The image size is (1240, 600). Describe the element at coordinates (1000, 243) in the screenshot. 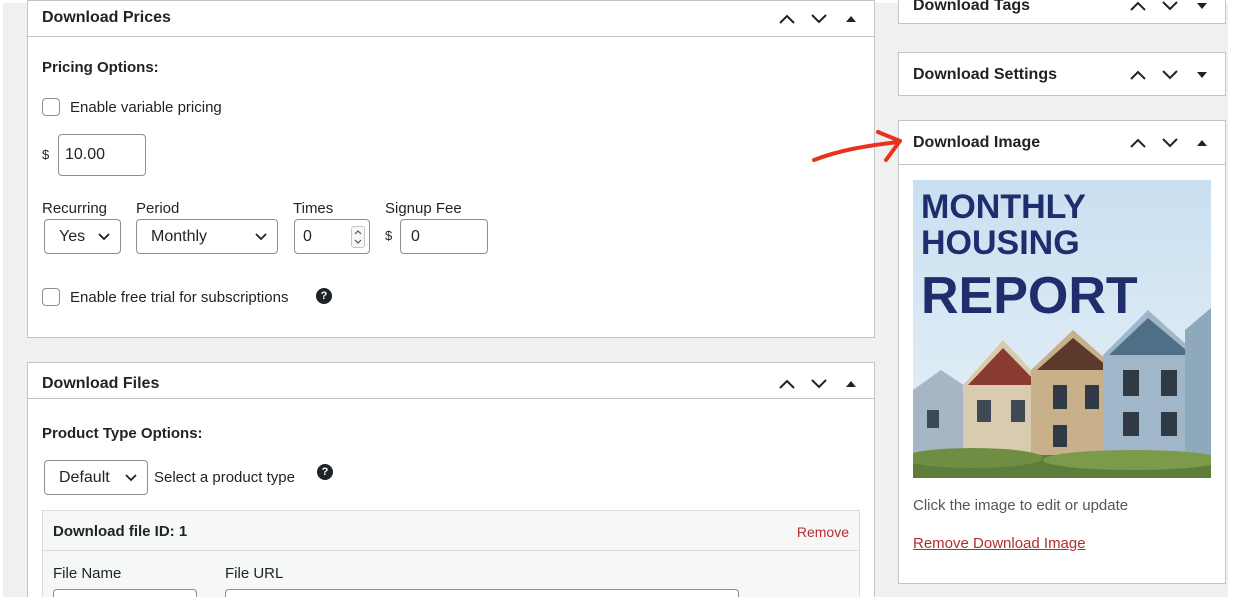

I see `image-title-line2: HOUSING` at that location.